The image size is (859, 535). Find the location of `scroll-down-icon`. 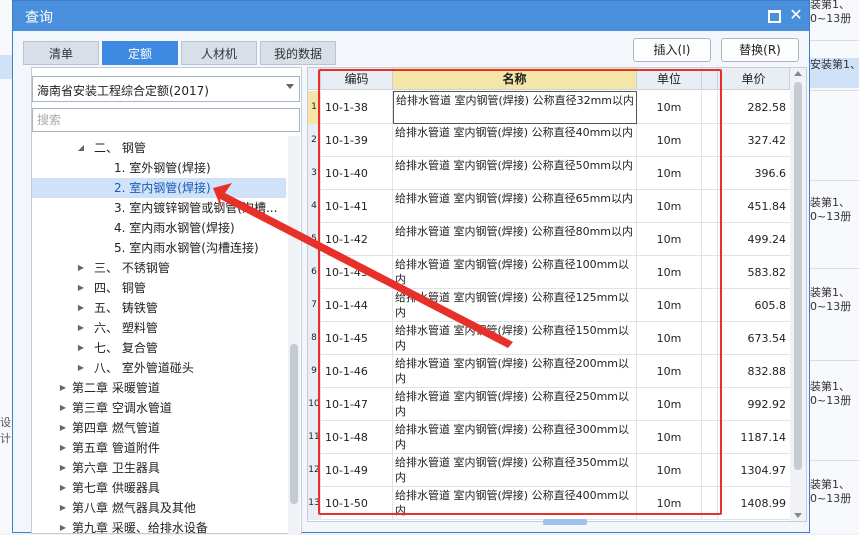

scroll-down-icon is located at coordinates (798, 515).